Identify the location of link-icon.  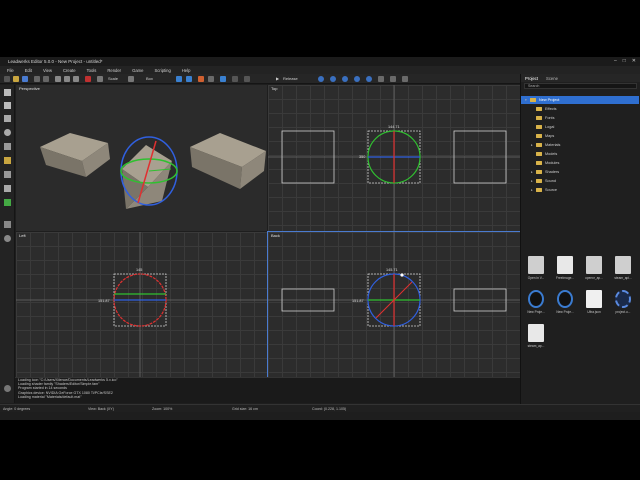
(223, 79).